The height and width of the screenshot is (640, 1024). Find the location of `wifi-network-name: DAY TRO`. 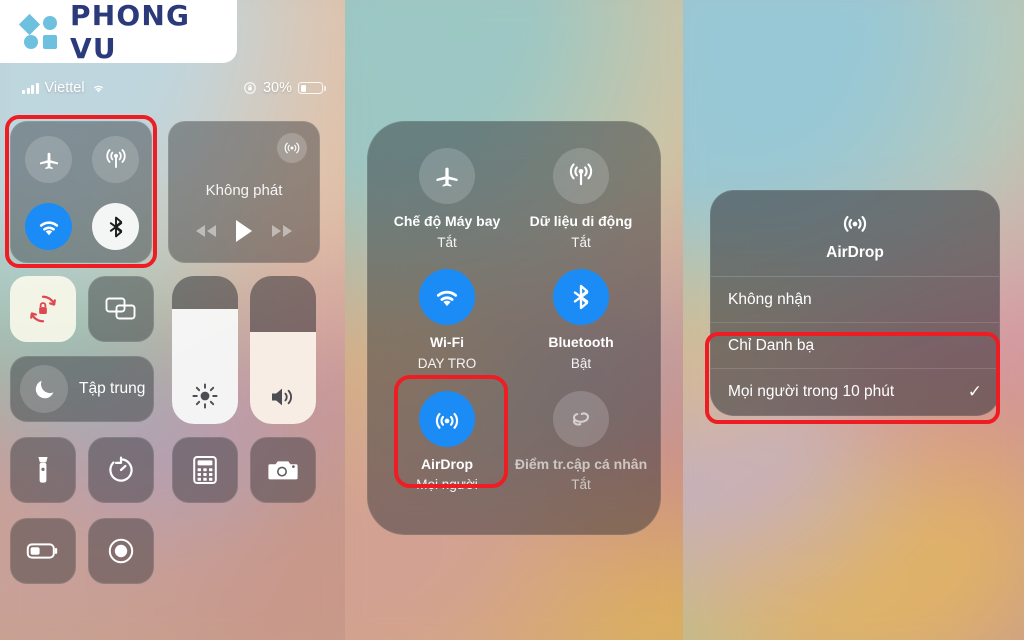

wifi-network-name: DAY TRO is located at coordinates (447, 364).